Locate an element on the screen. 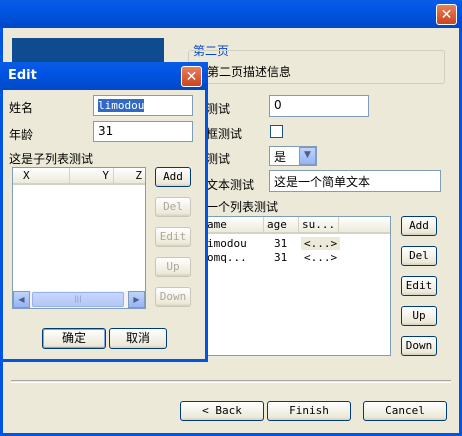 The width and height of the screenshot is (462, 436). sublist-table: X Y Z ◀ ||| ▶ is located at coordinates (79, 238).